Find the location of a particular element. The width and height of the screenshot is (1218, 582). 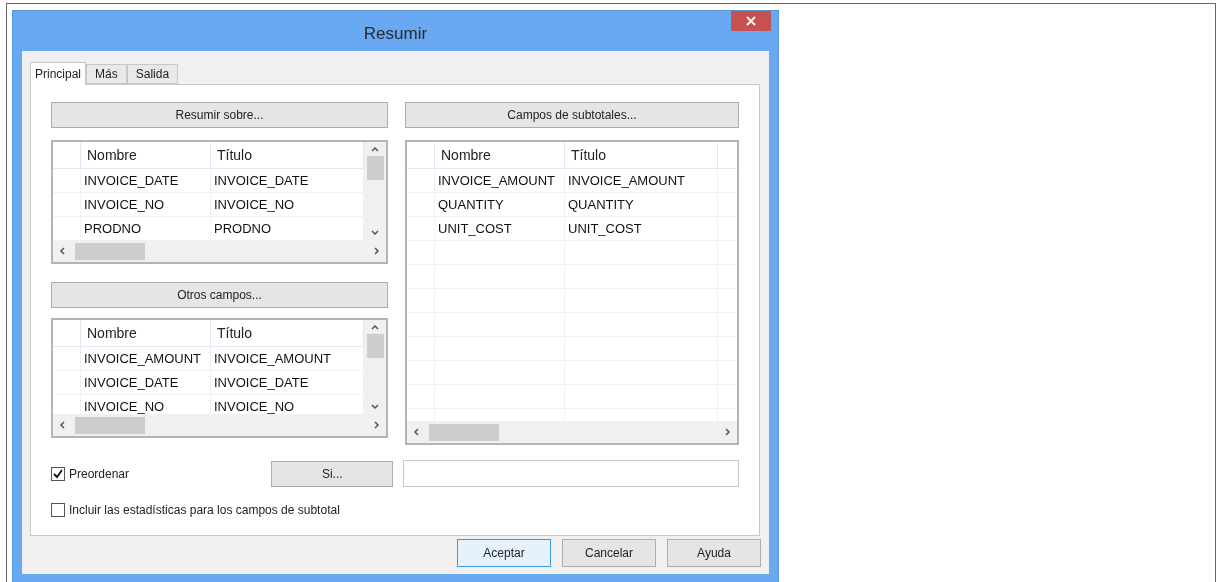

tab: Principal is located at coordinates (58, 73).